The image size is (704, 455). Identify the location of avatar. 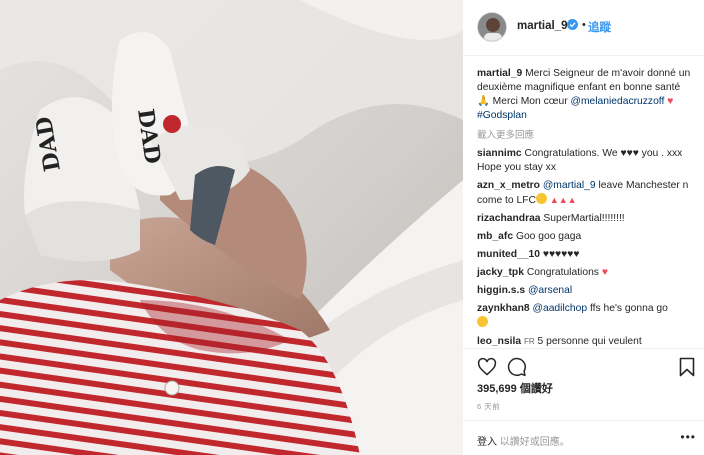
(492, 27).